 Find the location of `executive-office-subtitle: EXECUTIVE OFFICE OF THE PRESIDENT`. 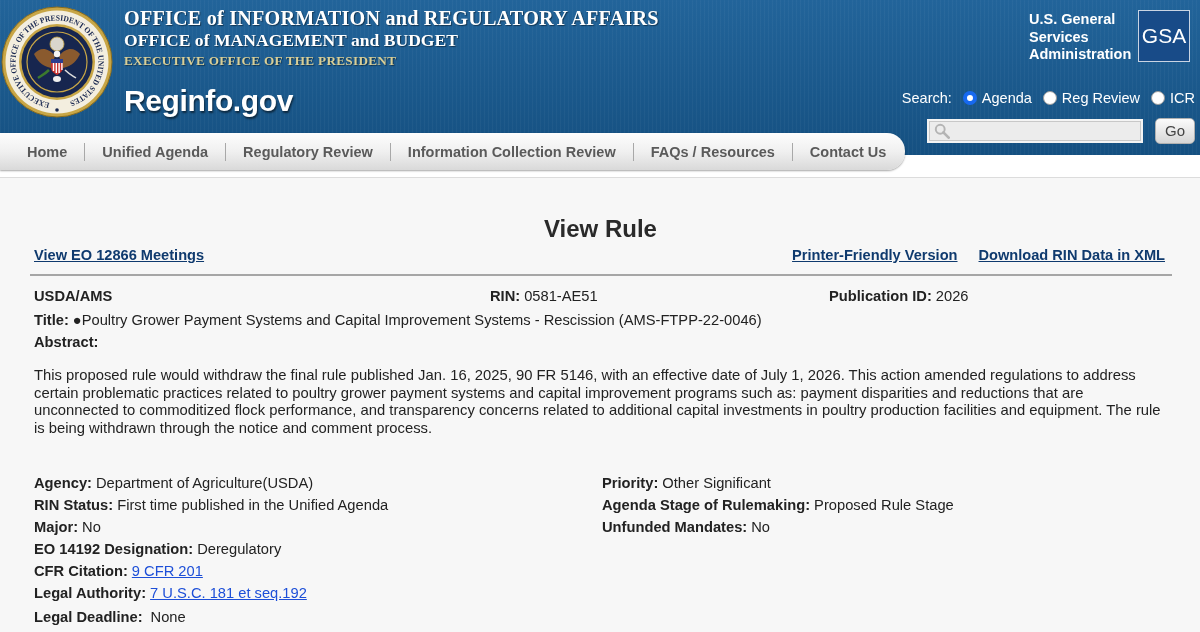

executive-office-subtitle: EXECUTIVE OFFICE OF THE PRESIDENT is located at coordinates (260, 61).